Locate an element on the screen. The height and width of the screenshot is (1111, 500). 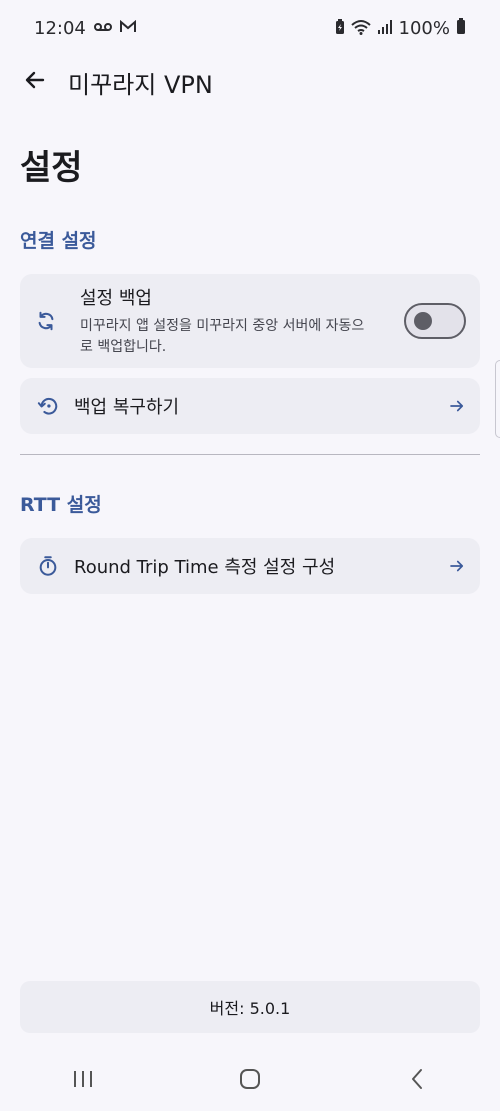
home-icon is located at coordinates (250, 1081).